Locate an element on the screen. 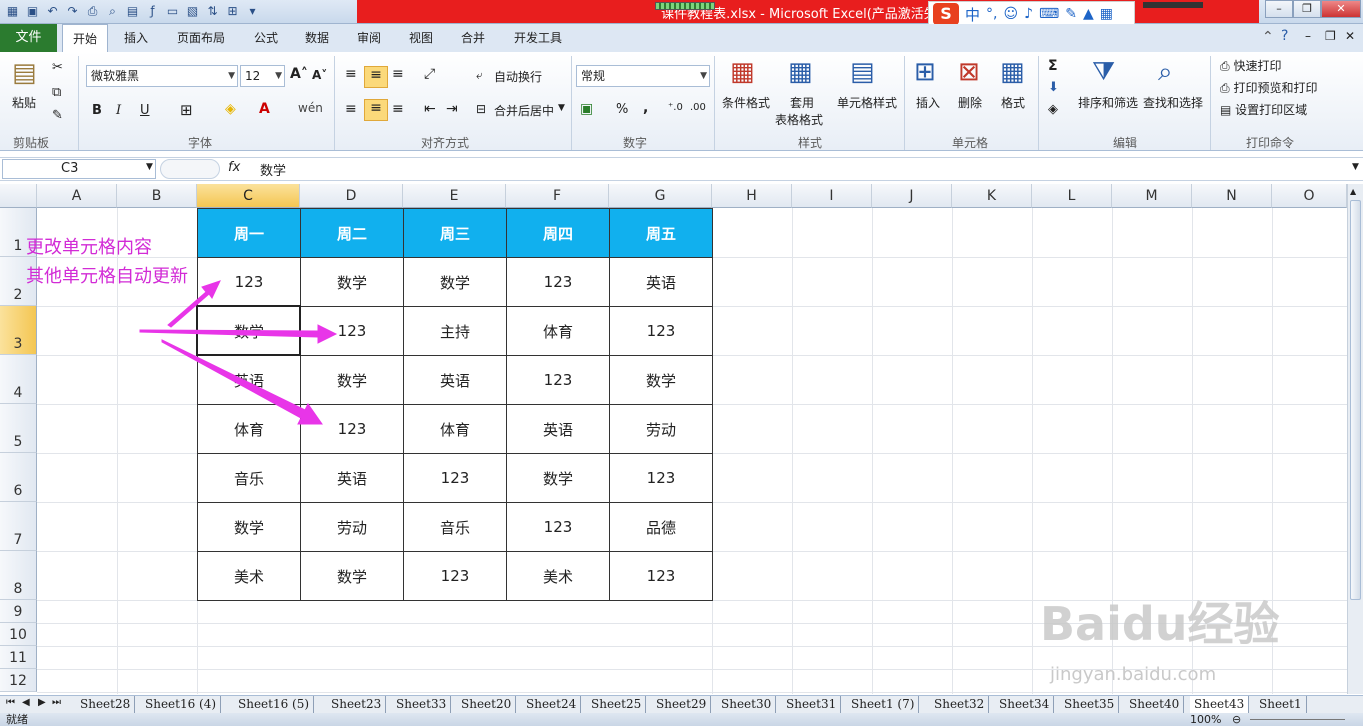  row-header-3: 3 is located at coordinates (18, 330).